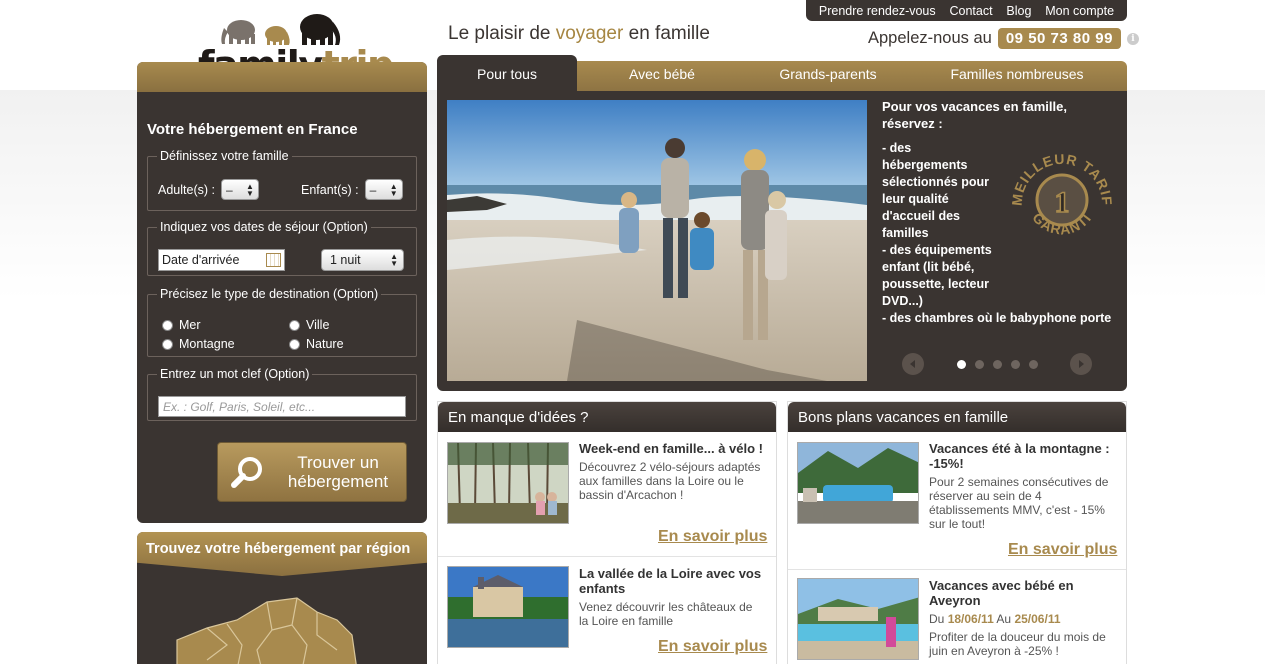 Image resolution: width=1265 pixels, height=664 pixels. I want to click on radio-ville: Ville, so click(309, 325).